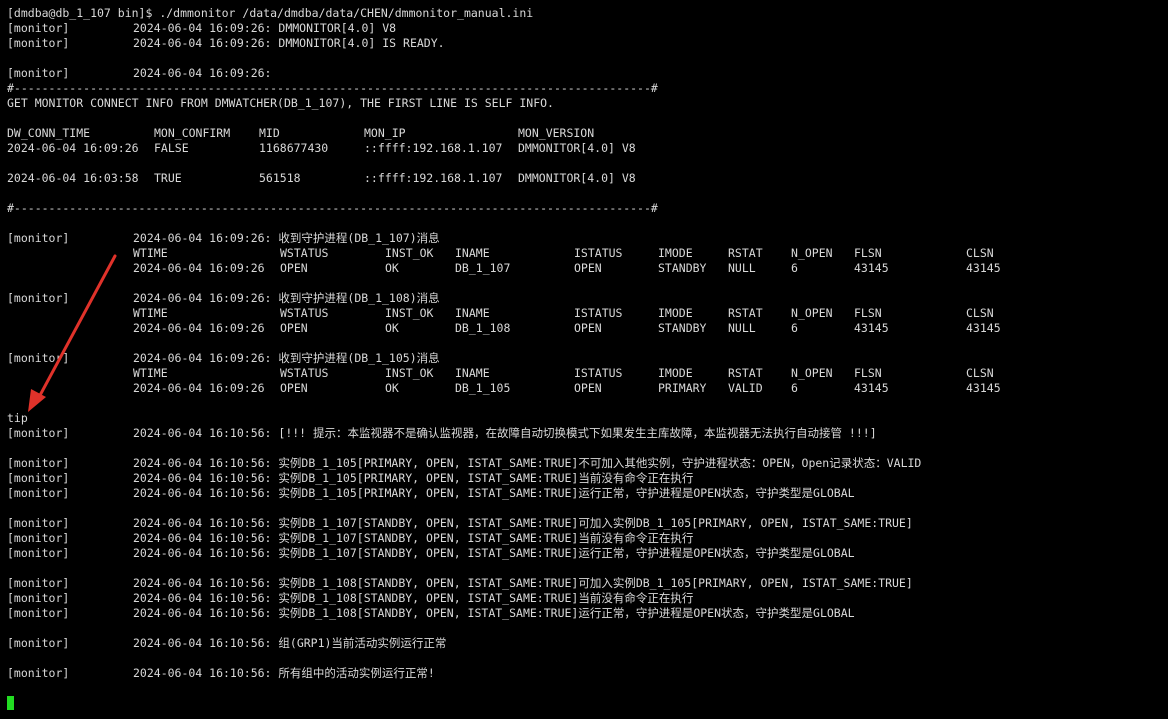 This screenshot has height=719, width=1168. Describe the element at coordinates (584, 418) in the screenshot. I see `terminal-line: tip` at that location.